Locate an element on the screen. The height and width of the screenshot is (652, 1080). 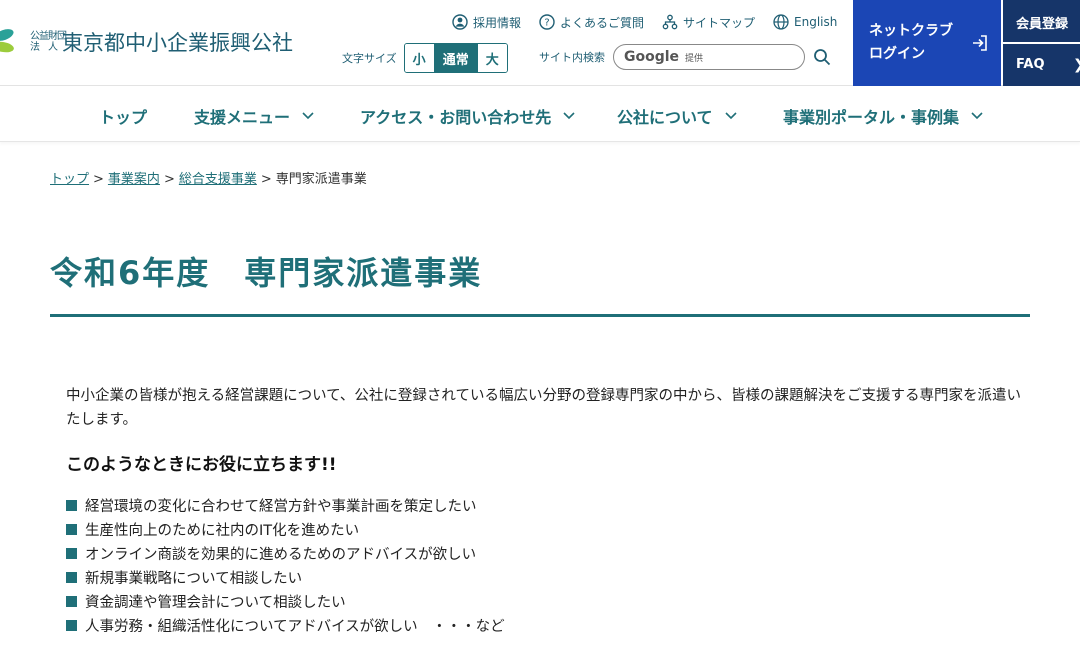
list-item-text: 経営環境の変化に合わせて経営方針や事業計画を策定したい is located at coordinates (281, 506).